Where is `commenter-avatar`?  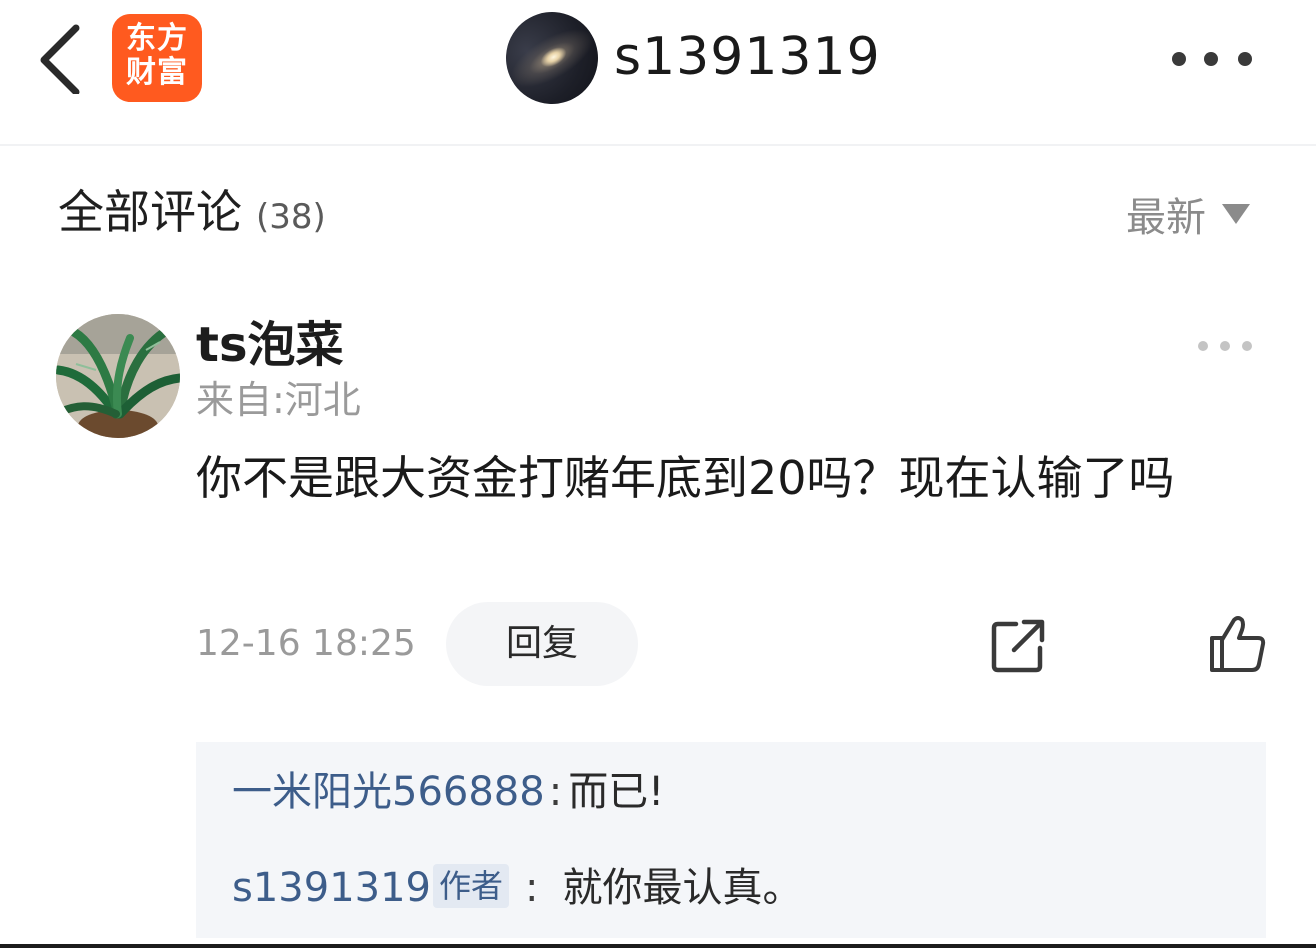
commenter-avatar is located at coordinates (118, 376).